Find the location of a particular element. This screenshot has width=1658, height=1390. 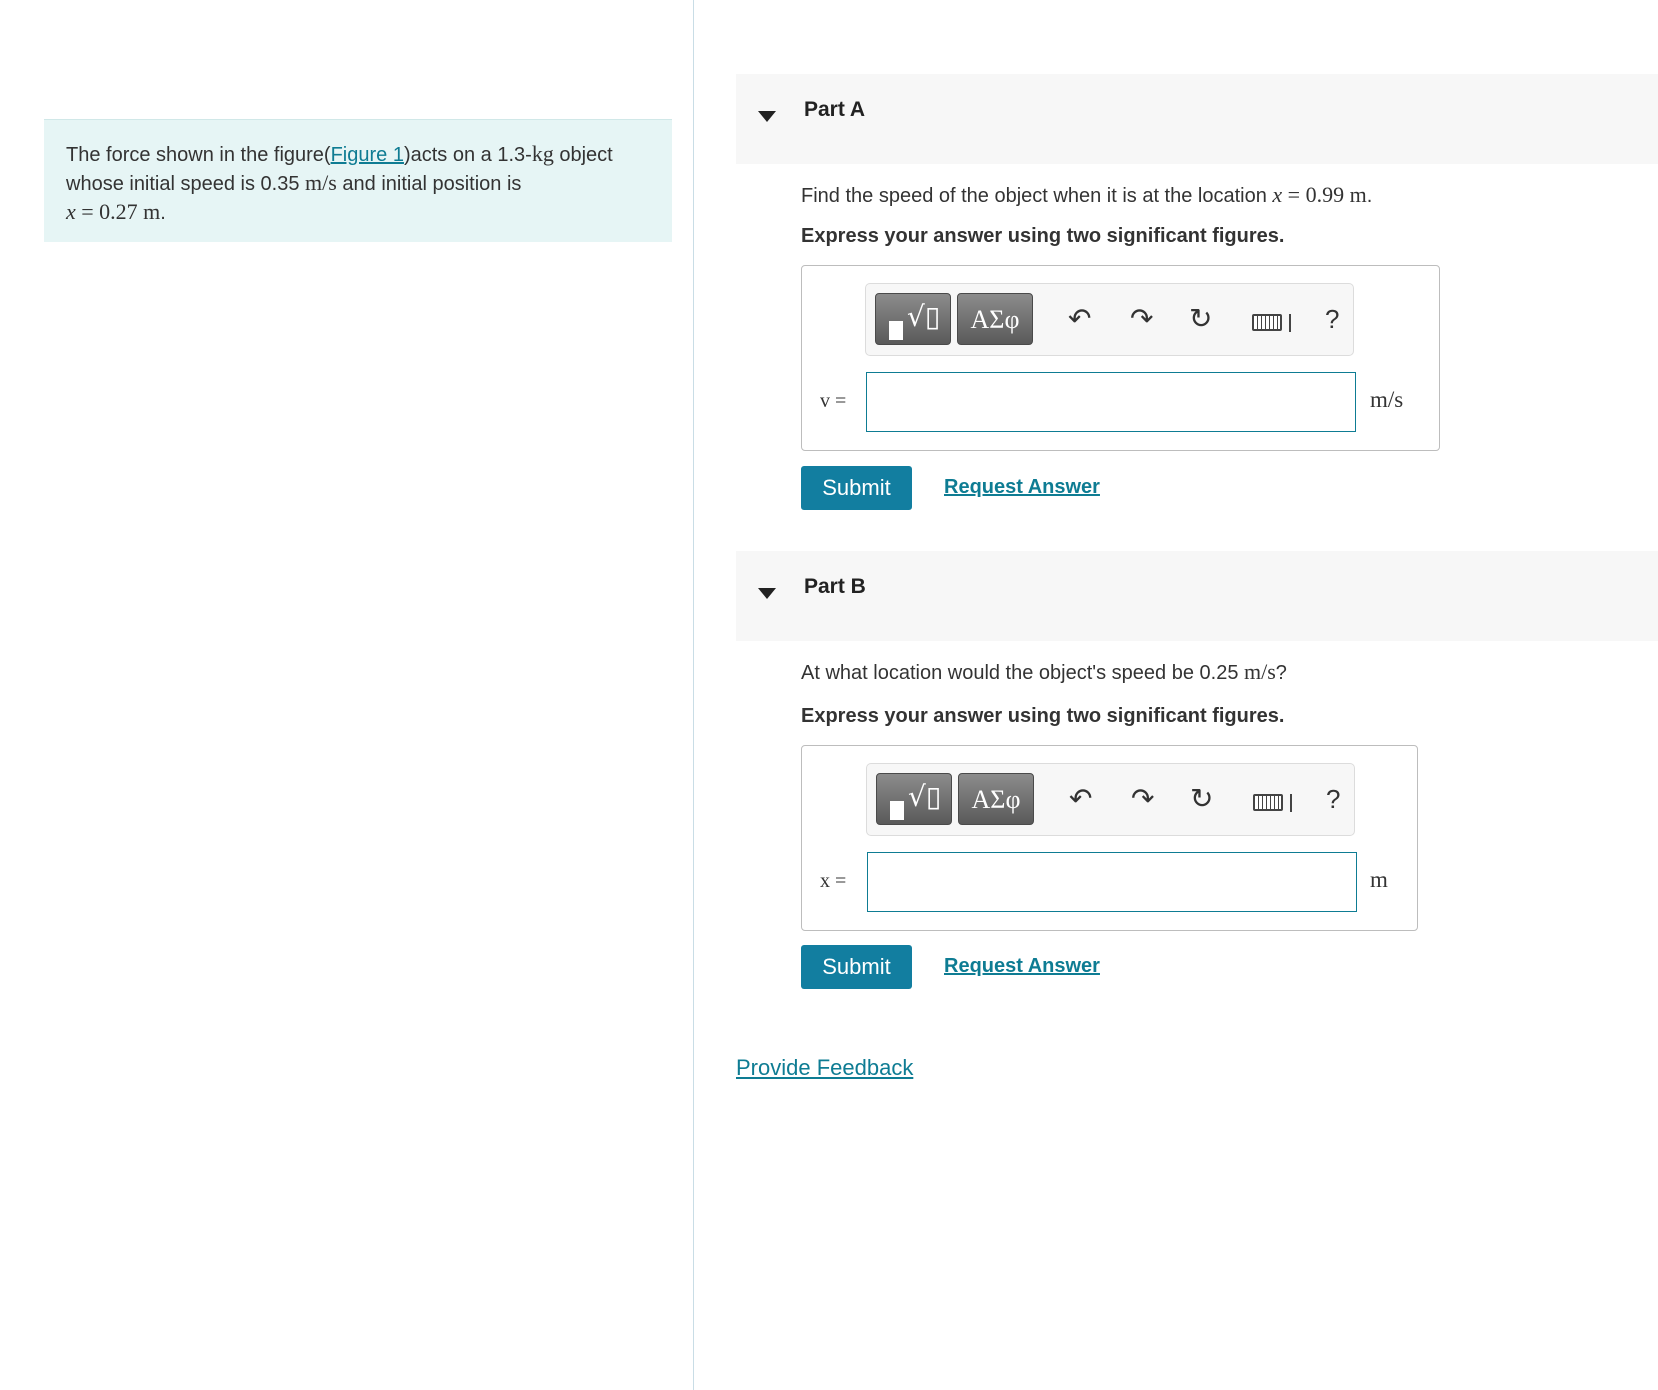

provide-feedback-link: Provide Feedback is located at coordinates (824, 1068).